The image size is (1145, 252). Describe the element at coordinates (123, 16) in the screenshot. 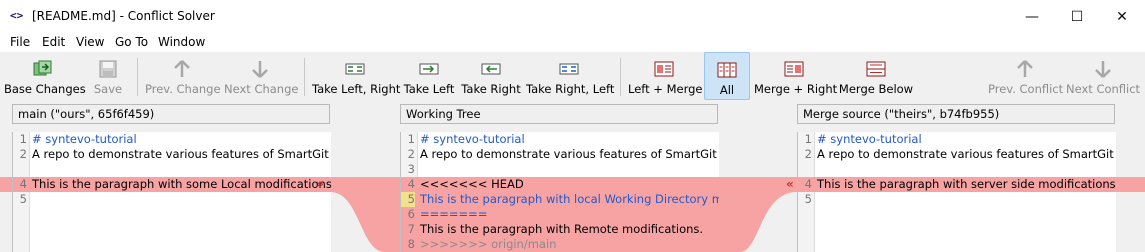

I see `window-title: [README.md] - Conflict Solver` at that location.